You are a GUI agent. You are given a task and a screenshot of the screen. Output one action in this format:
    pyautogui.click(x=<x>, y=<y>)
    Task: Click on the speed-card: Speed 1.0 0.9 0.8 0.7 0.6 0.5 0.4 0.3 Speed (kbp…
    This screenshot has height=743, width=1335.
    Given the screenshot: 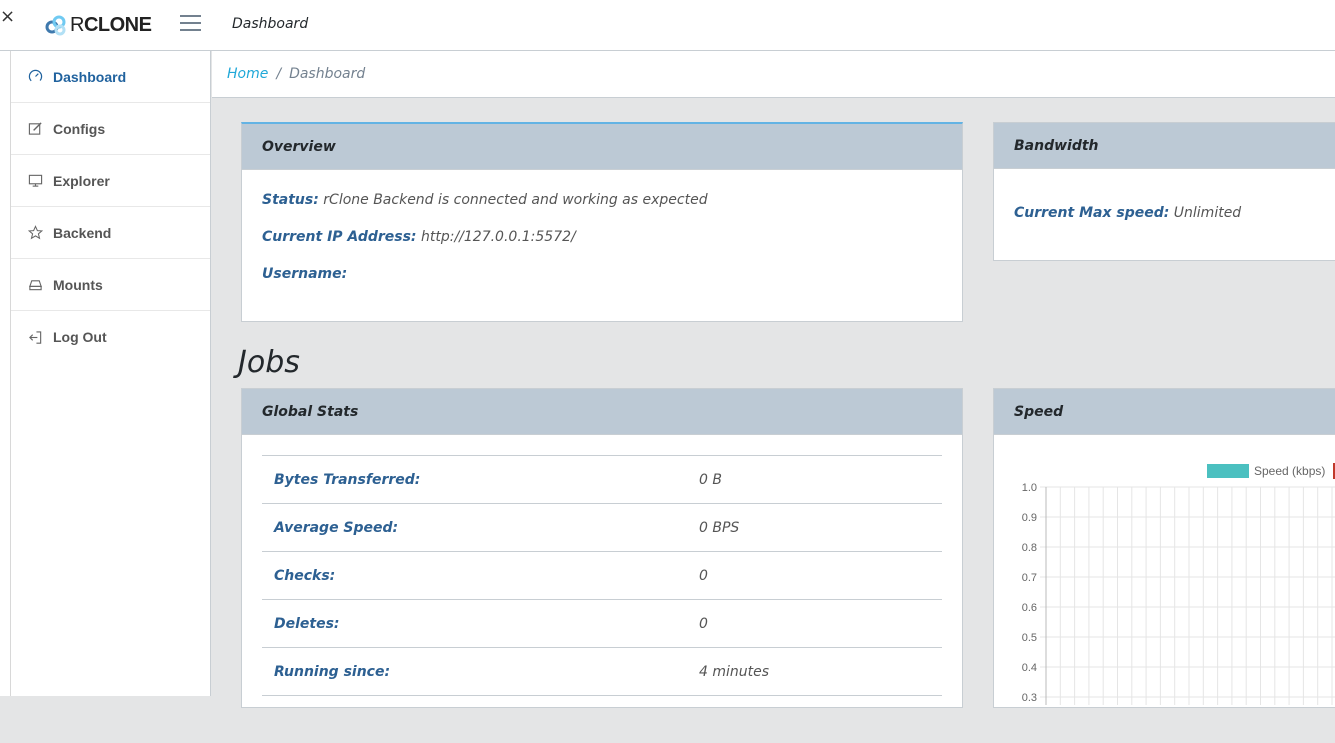 What is the action you would take?
    pyautogui.click(x=1164, y=548)
    